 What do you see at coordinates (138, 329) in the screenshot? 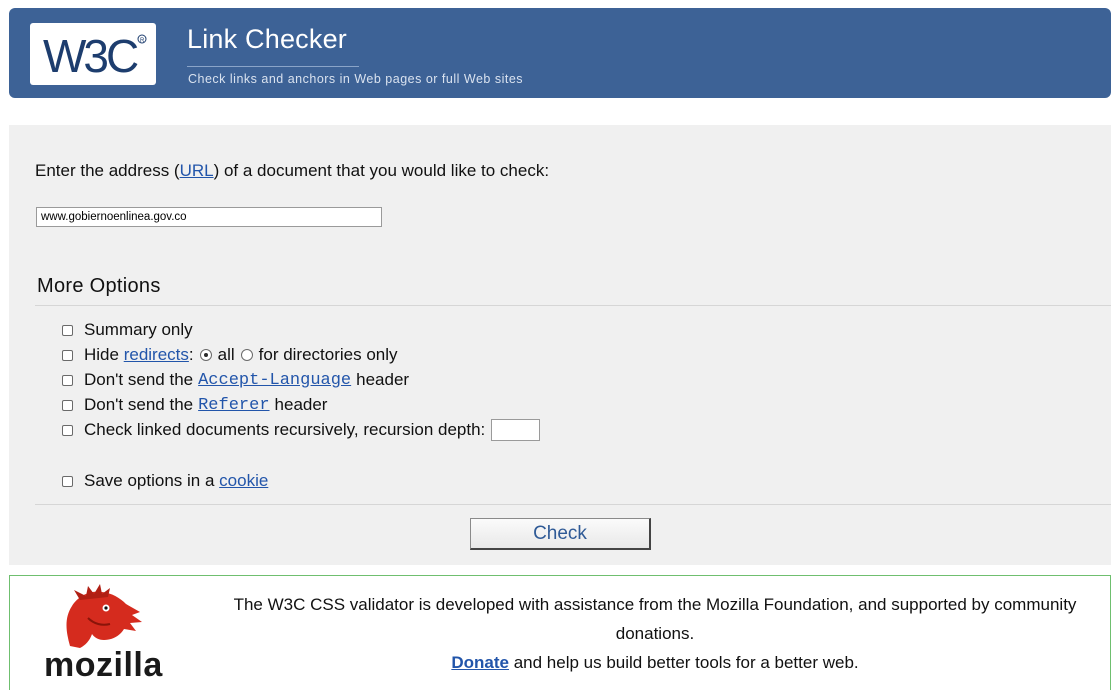
I see `summary-only-label: Summary only` at bounding box center [138, 329].